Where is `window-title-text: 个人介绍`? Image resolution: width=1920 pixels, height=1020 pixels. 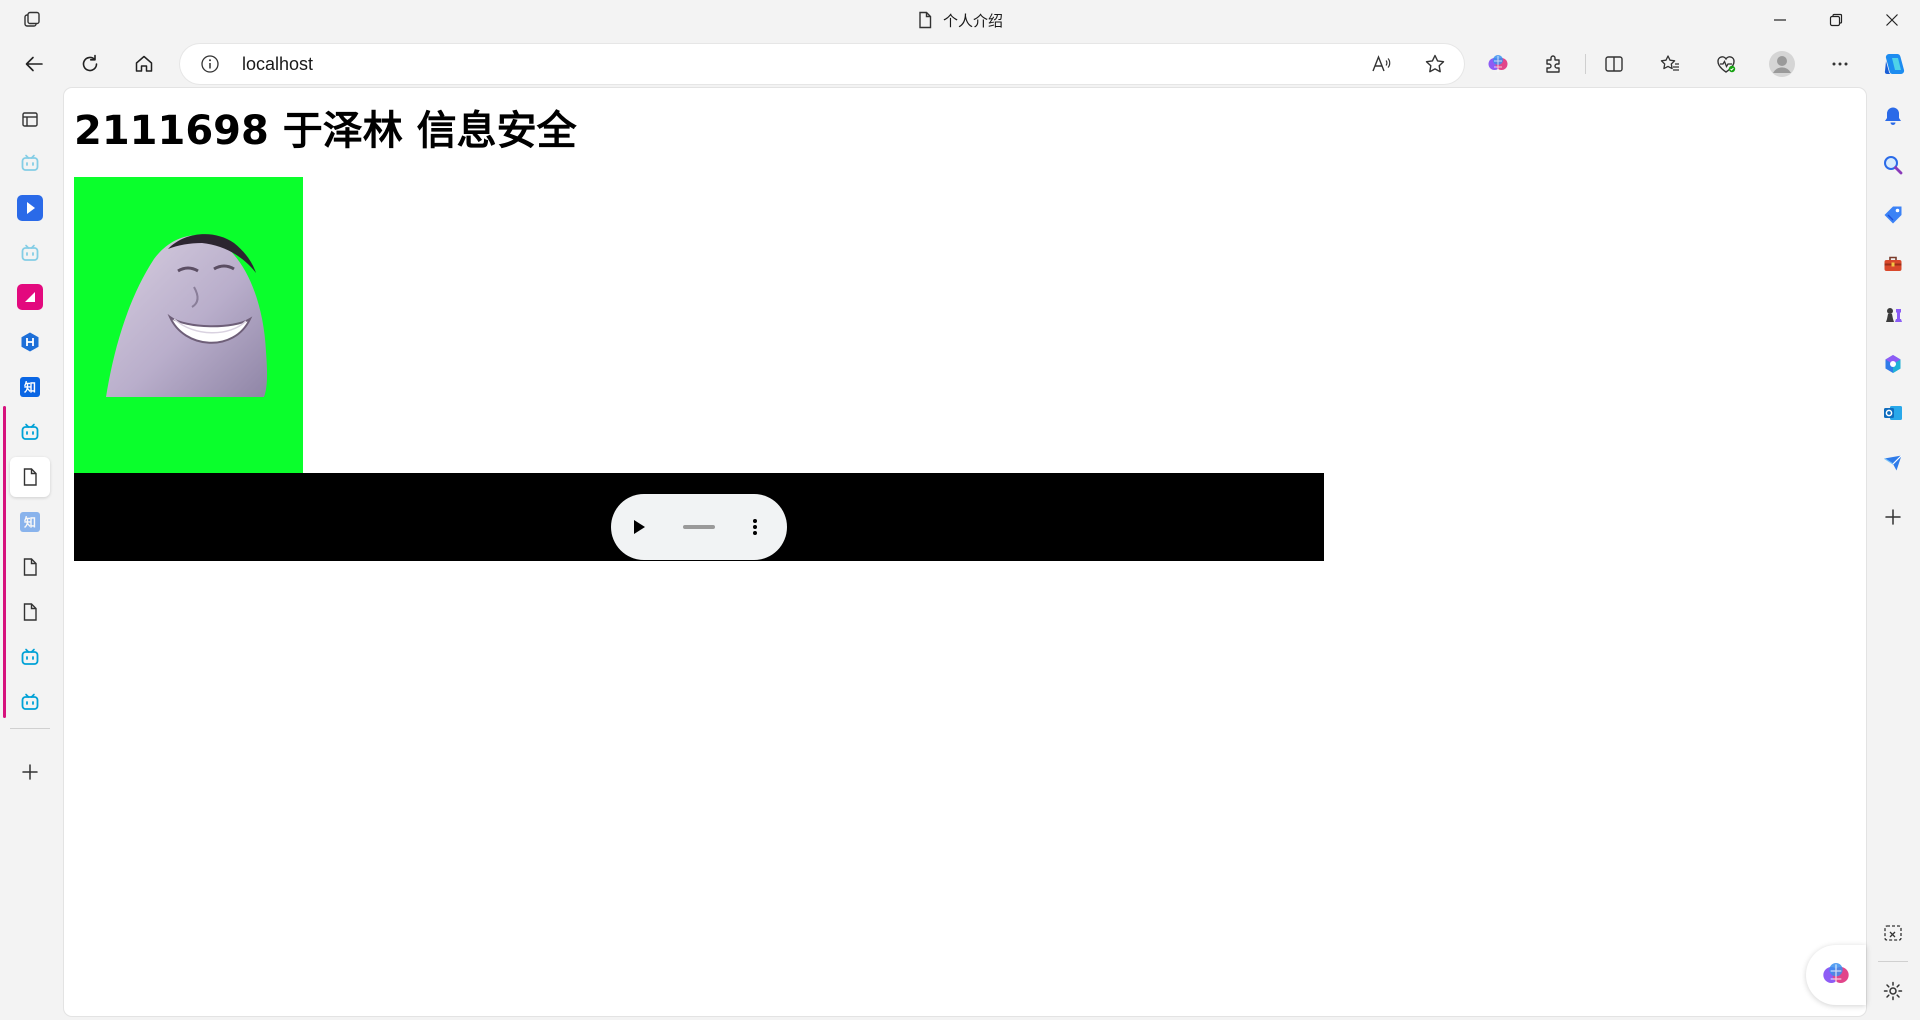
window-title-text: 个人介绍 is located at coordinates (972, 20).